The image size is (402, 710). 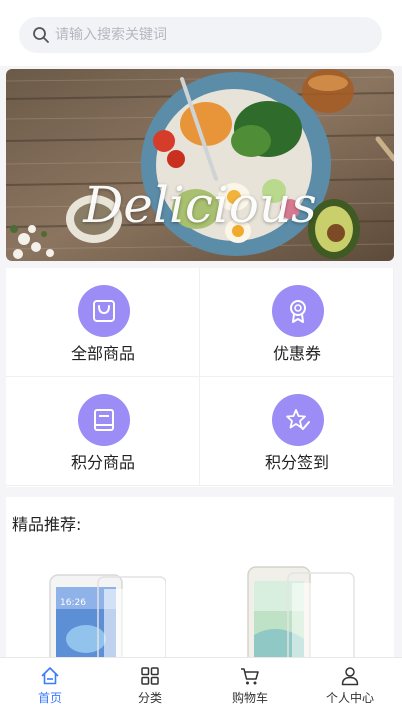 What do you see at coordinates (350, 676) in the screenshot?
I see `user-icon` at bounding box center [350, 676].